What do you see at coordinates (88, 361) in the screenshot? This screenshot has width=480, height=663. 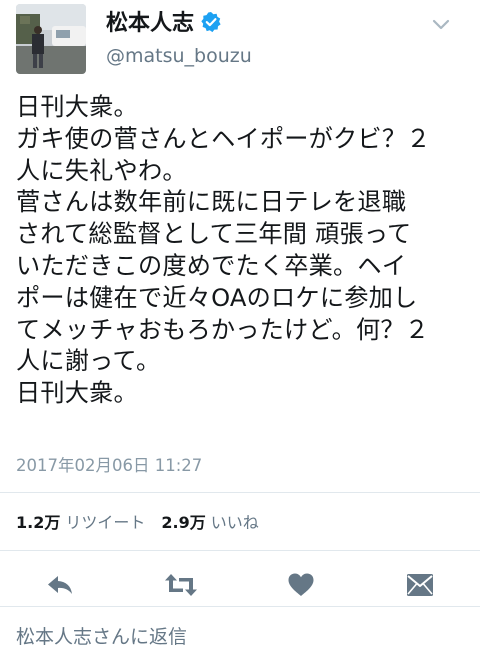 I see `tweet-line: 人に謝って。` at bounding box center [88, 361].